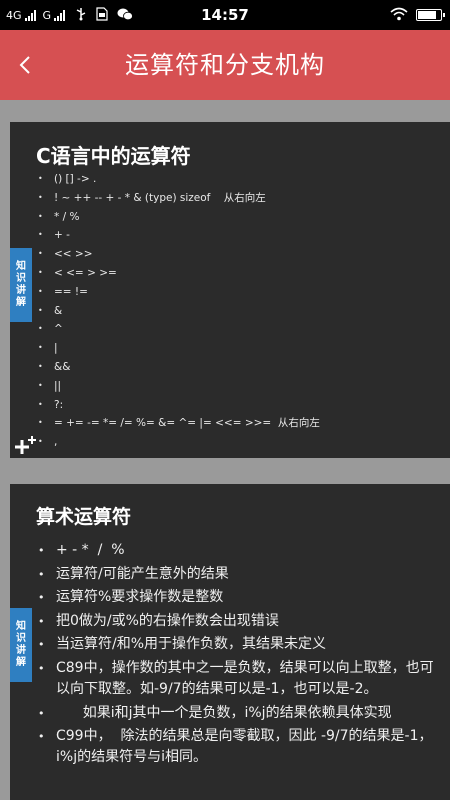  I want to click on list-item: ^, so click(179, 329).